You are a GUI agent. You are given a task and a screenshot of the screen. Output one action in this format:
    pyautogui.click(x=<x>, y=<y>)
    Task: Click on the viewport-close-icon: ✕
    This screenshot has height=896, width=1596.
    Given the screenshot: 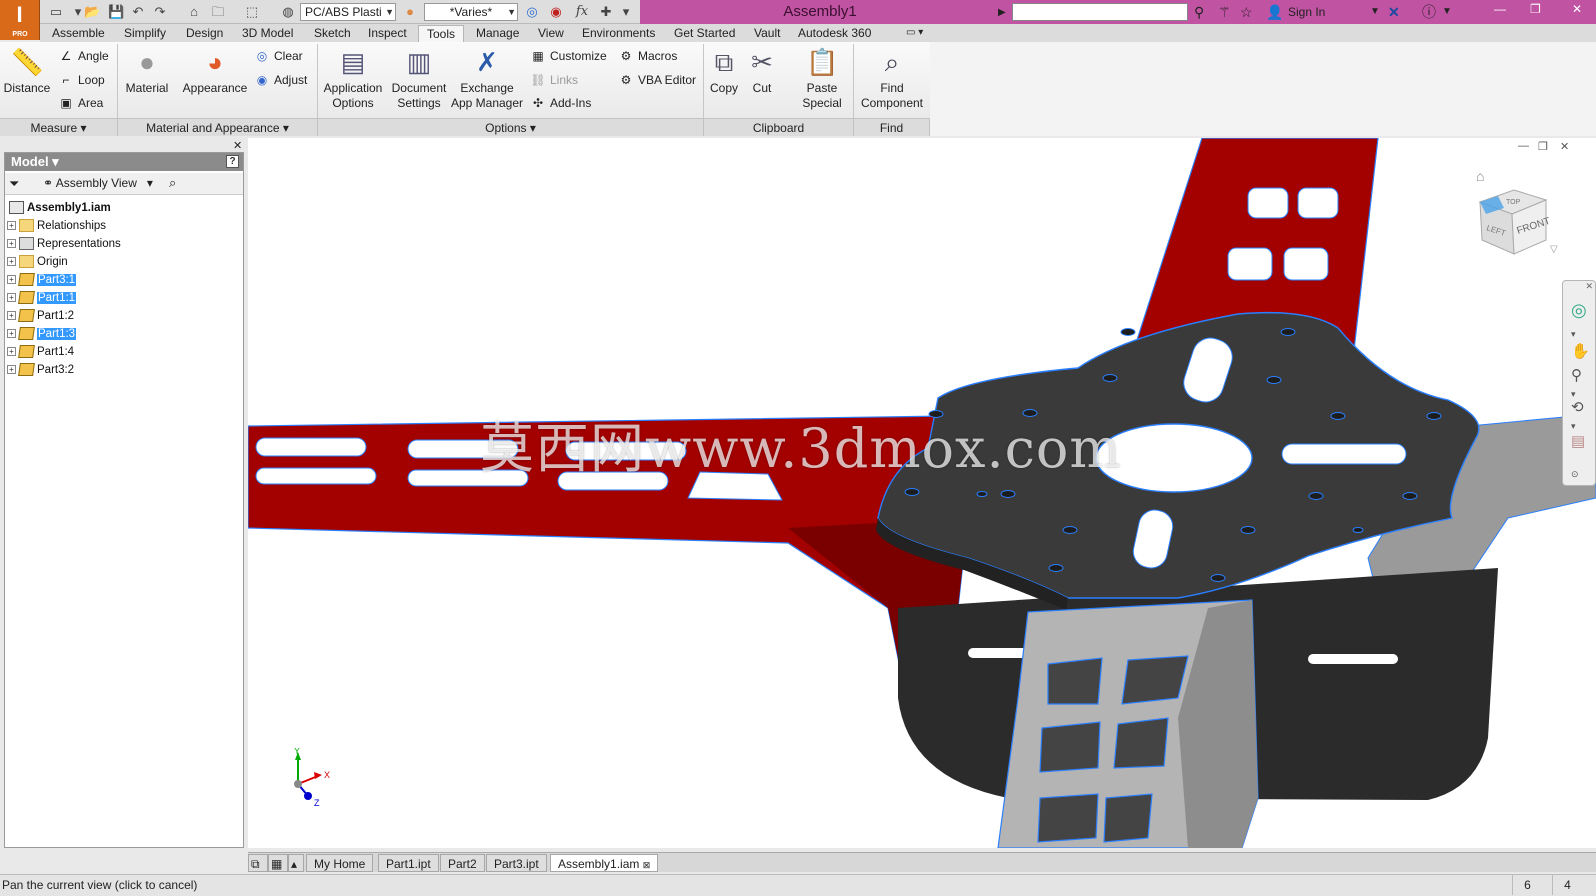 What is the action you would take?
    pyautogui.click(x=1564, y=146)
    